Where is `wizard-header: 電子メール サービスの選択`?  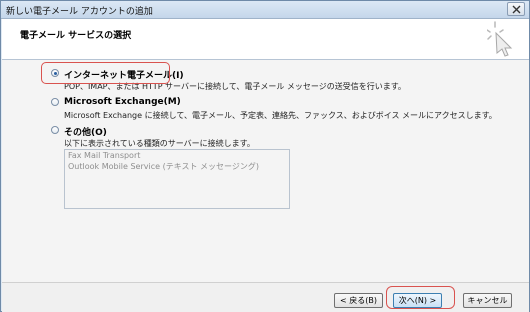 wizard-header: 電子メール サービスの選択 is located at coordinates (265, 39).